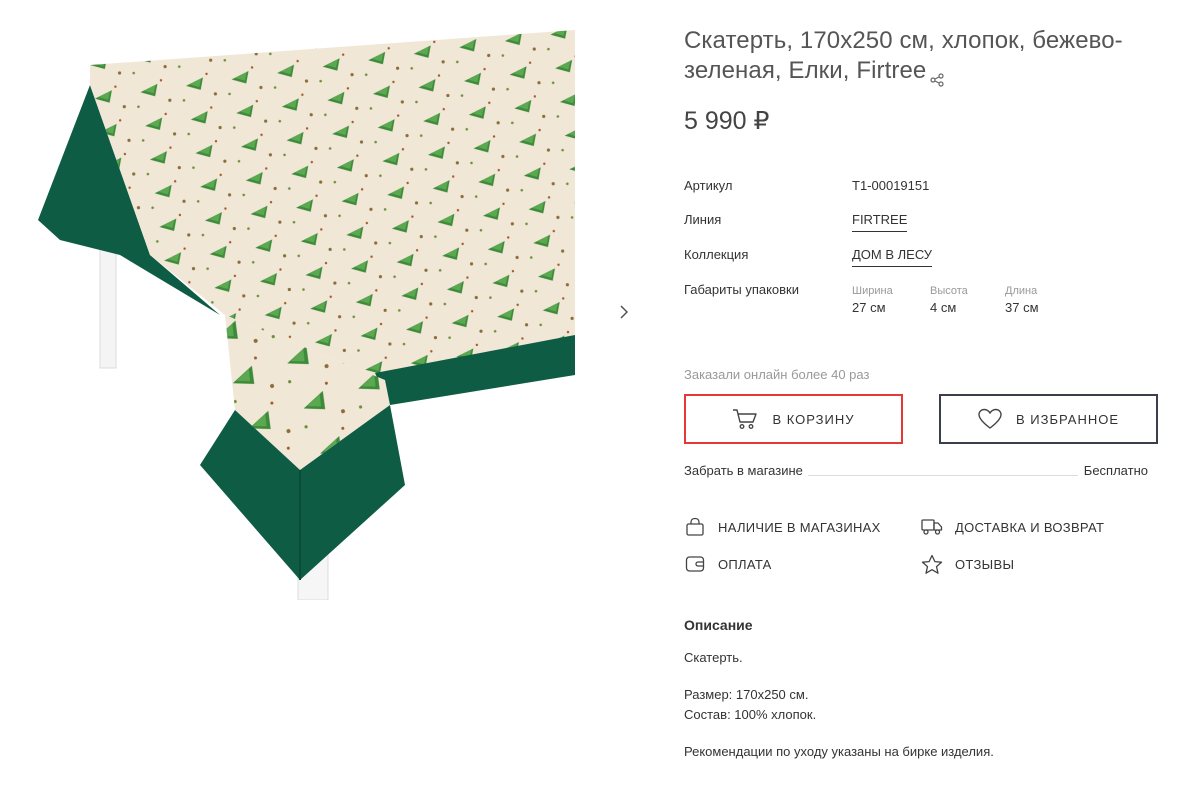 This screenshot has height=786, width=1200. I want to click on pickup-value: Бесплатно, so click(1115, 470).